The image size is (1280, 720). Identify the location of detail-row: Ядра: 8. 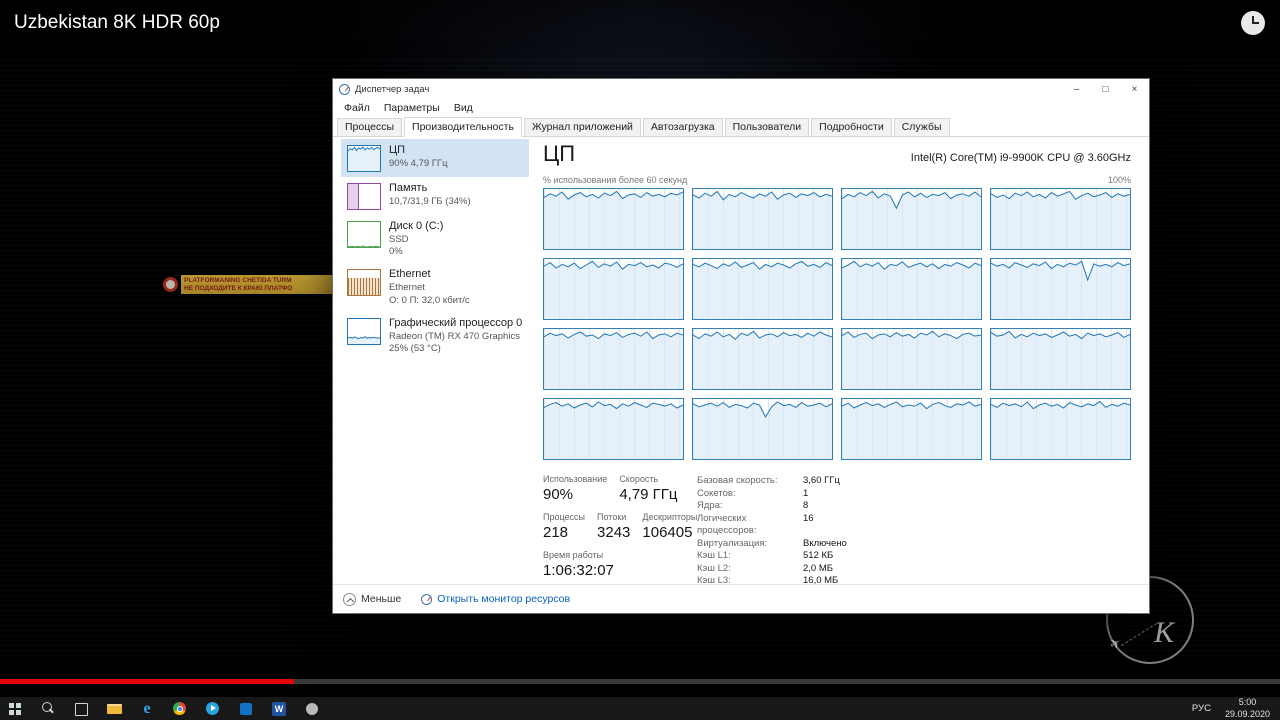
(914, 506).